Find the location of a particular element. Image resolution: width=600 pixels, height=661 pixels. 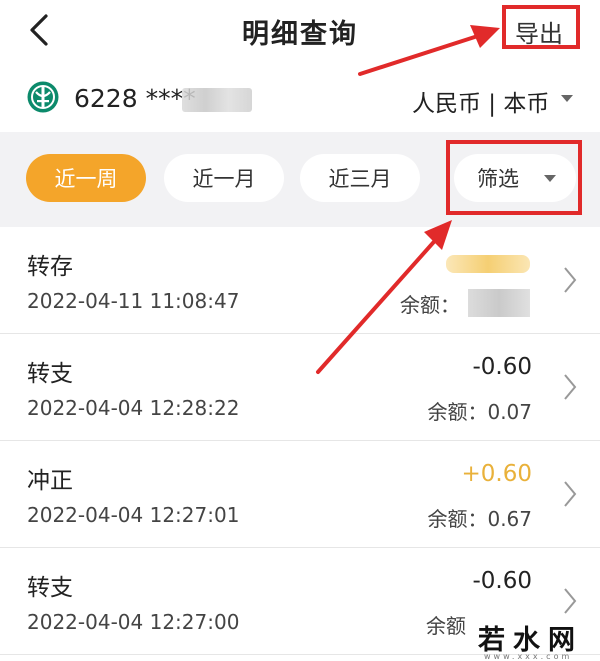

account-row: 6228 **** 人民币 | 本币 is located at coordinates (300, 98).